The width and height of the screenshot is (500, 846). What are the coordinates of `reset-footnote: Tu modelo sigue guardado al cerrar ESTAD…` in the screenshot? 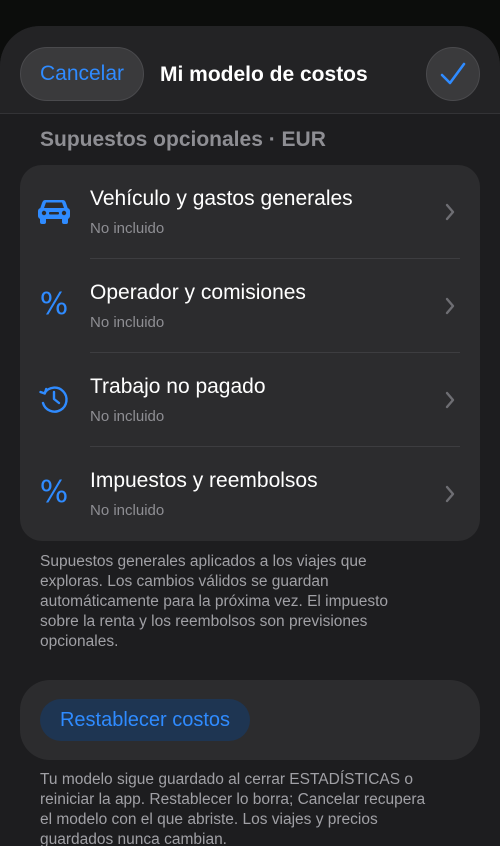 It's located at (233, 808).